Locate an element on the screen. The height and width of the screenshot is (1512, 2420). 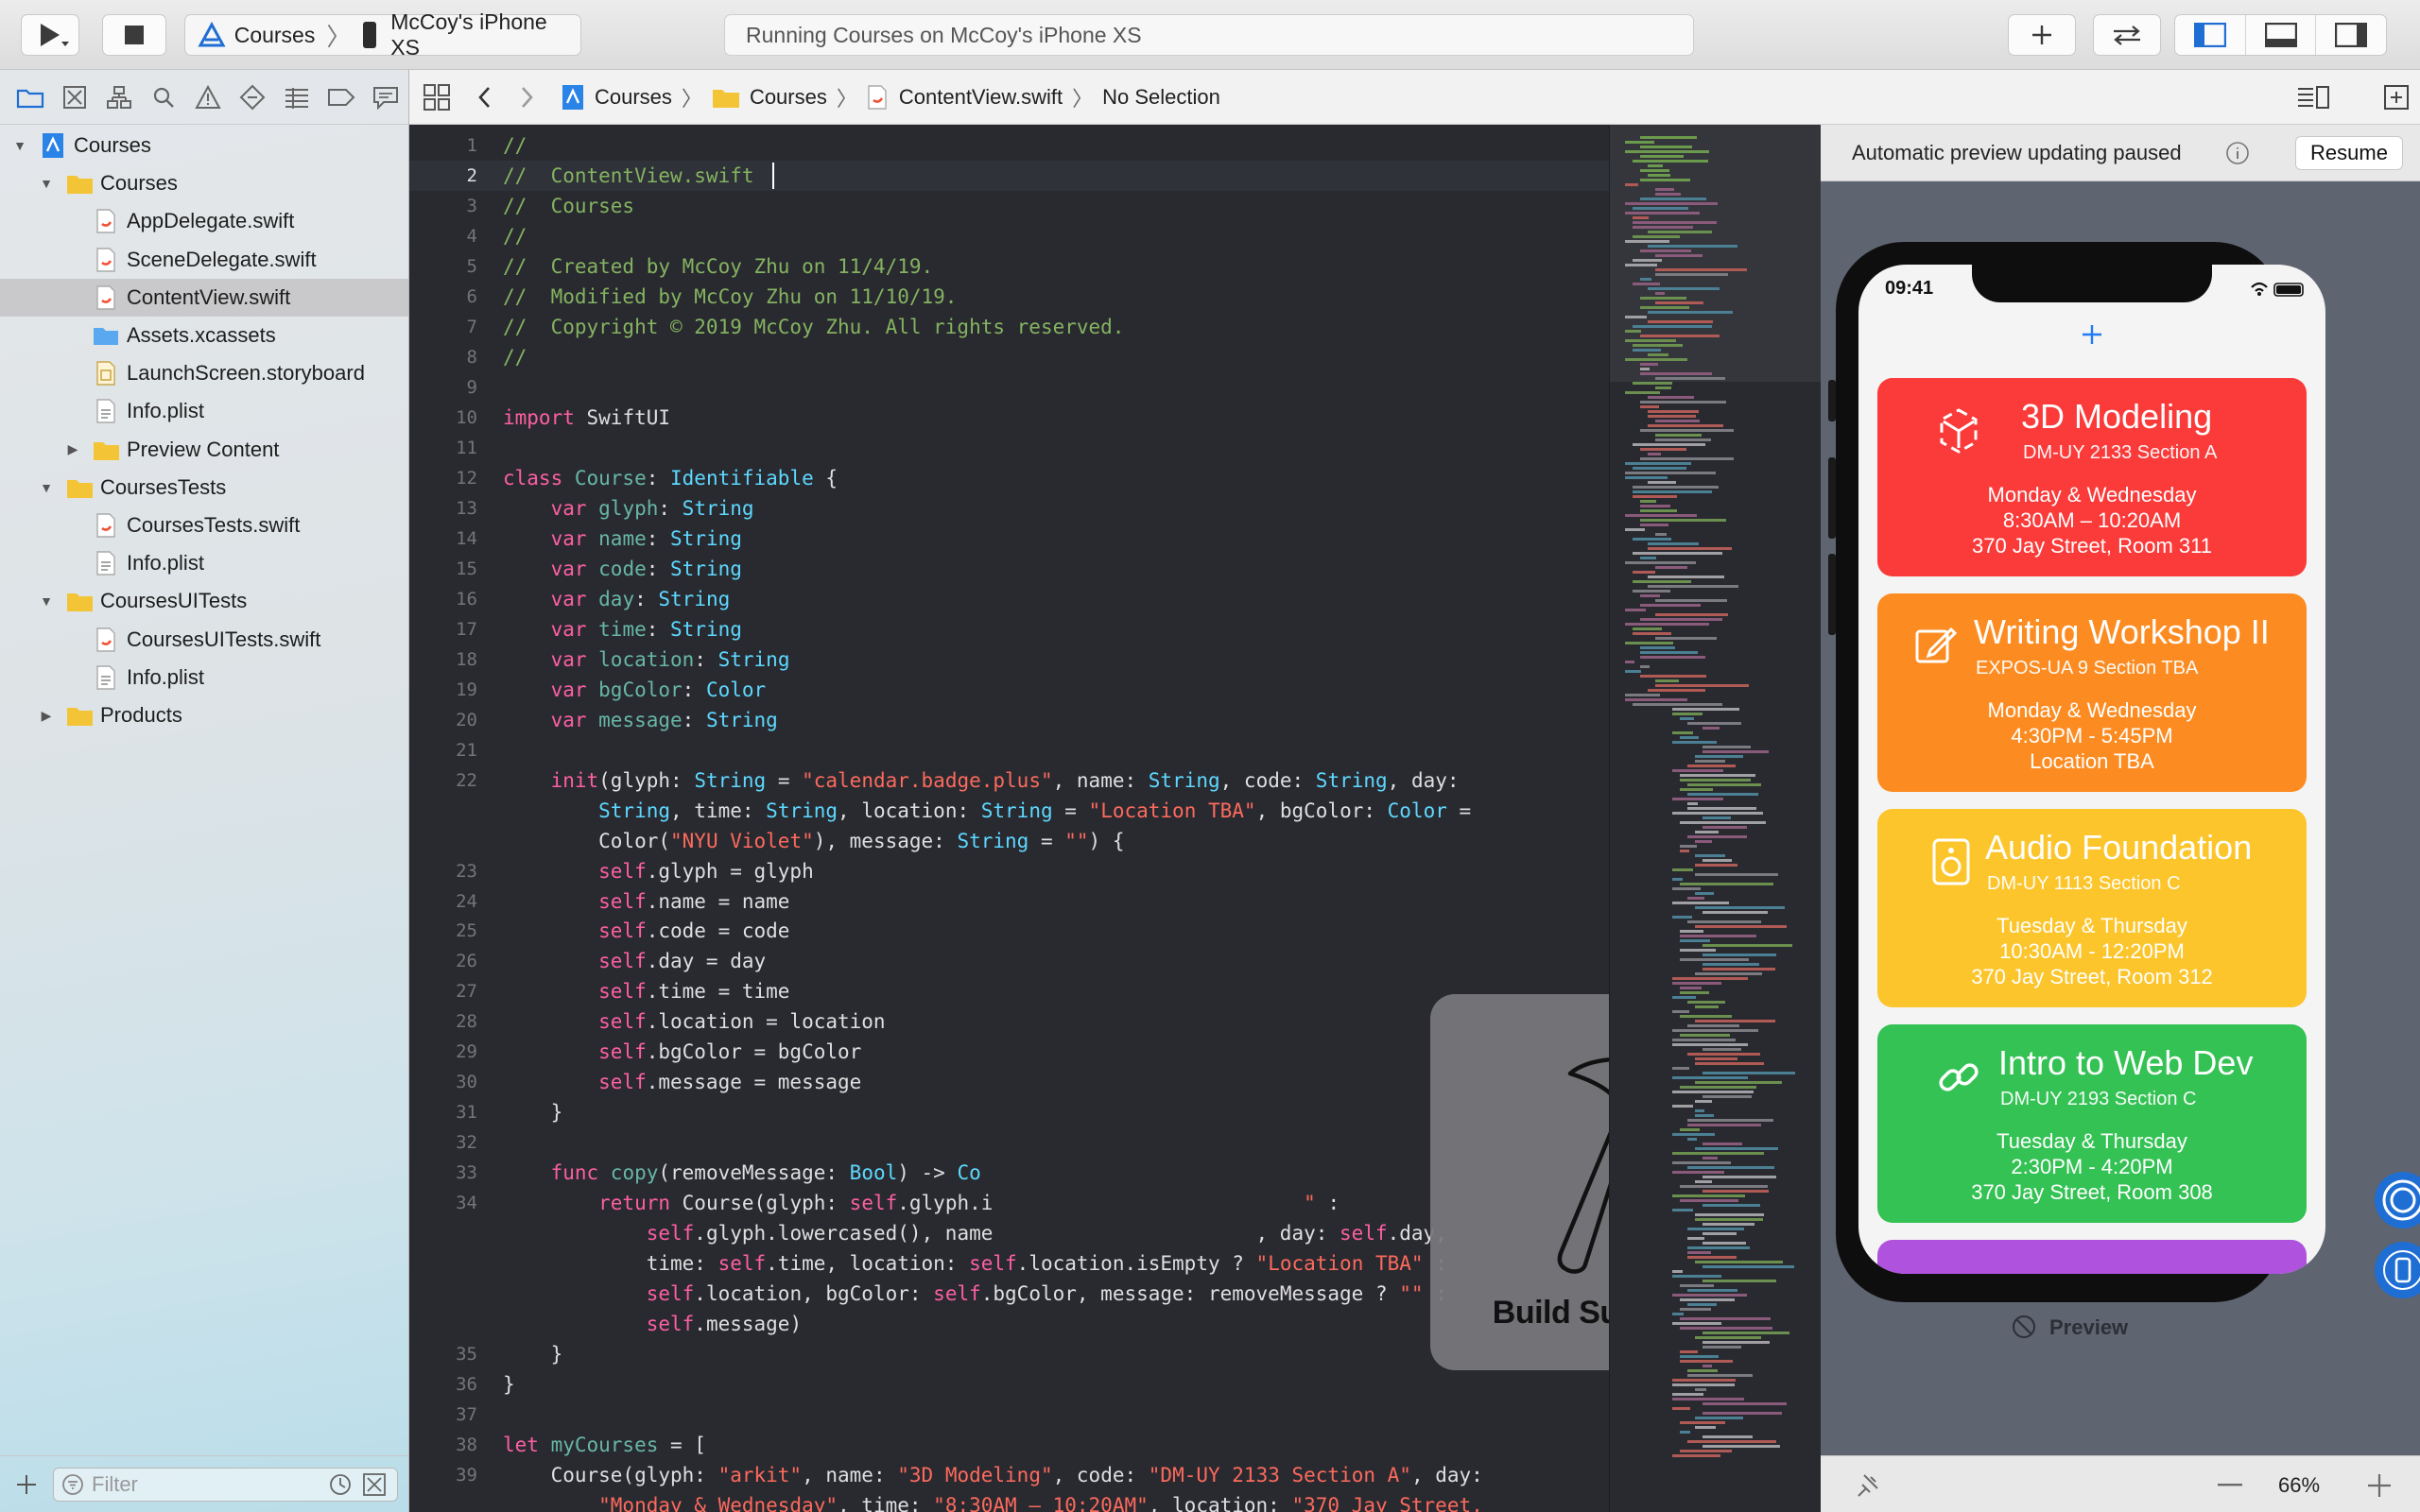
add-course-button is located at coordinates (2092, 334).